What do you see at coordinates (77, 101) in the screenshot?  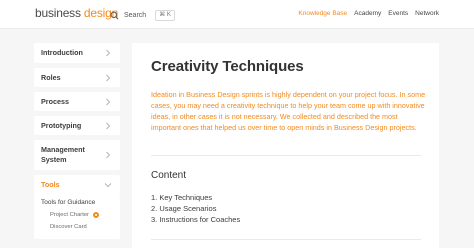 I see `sidebar-item-process: Process` at bounding box center [77, 101].